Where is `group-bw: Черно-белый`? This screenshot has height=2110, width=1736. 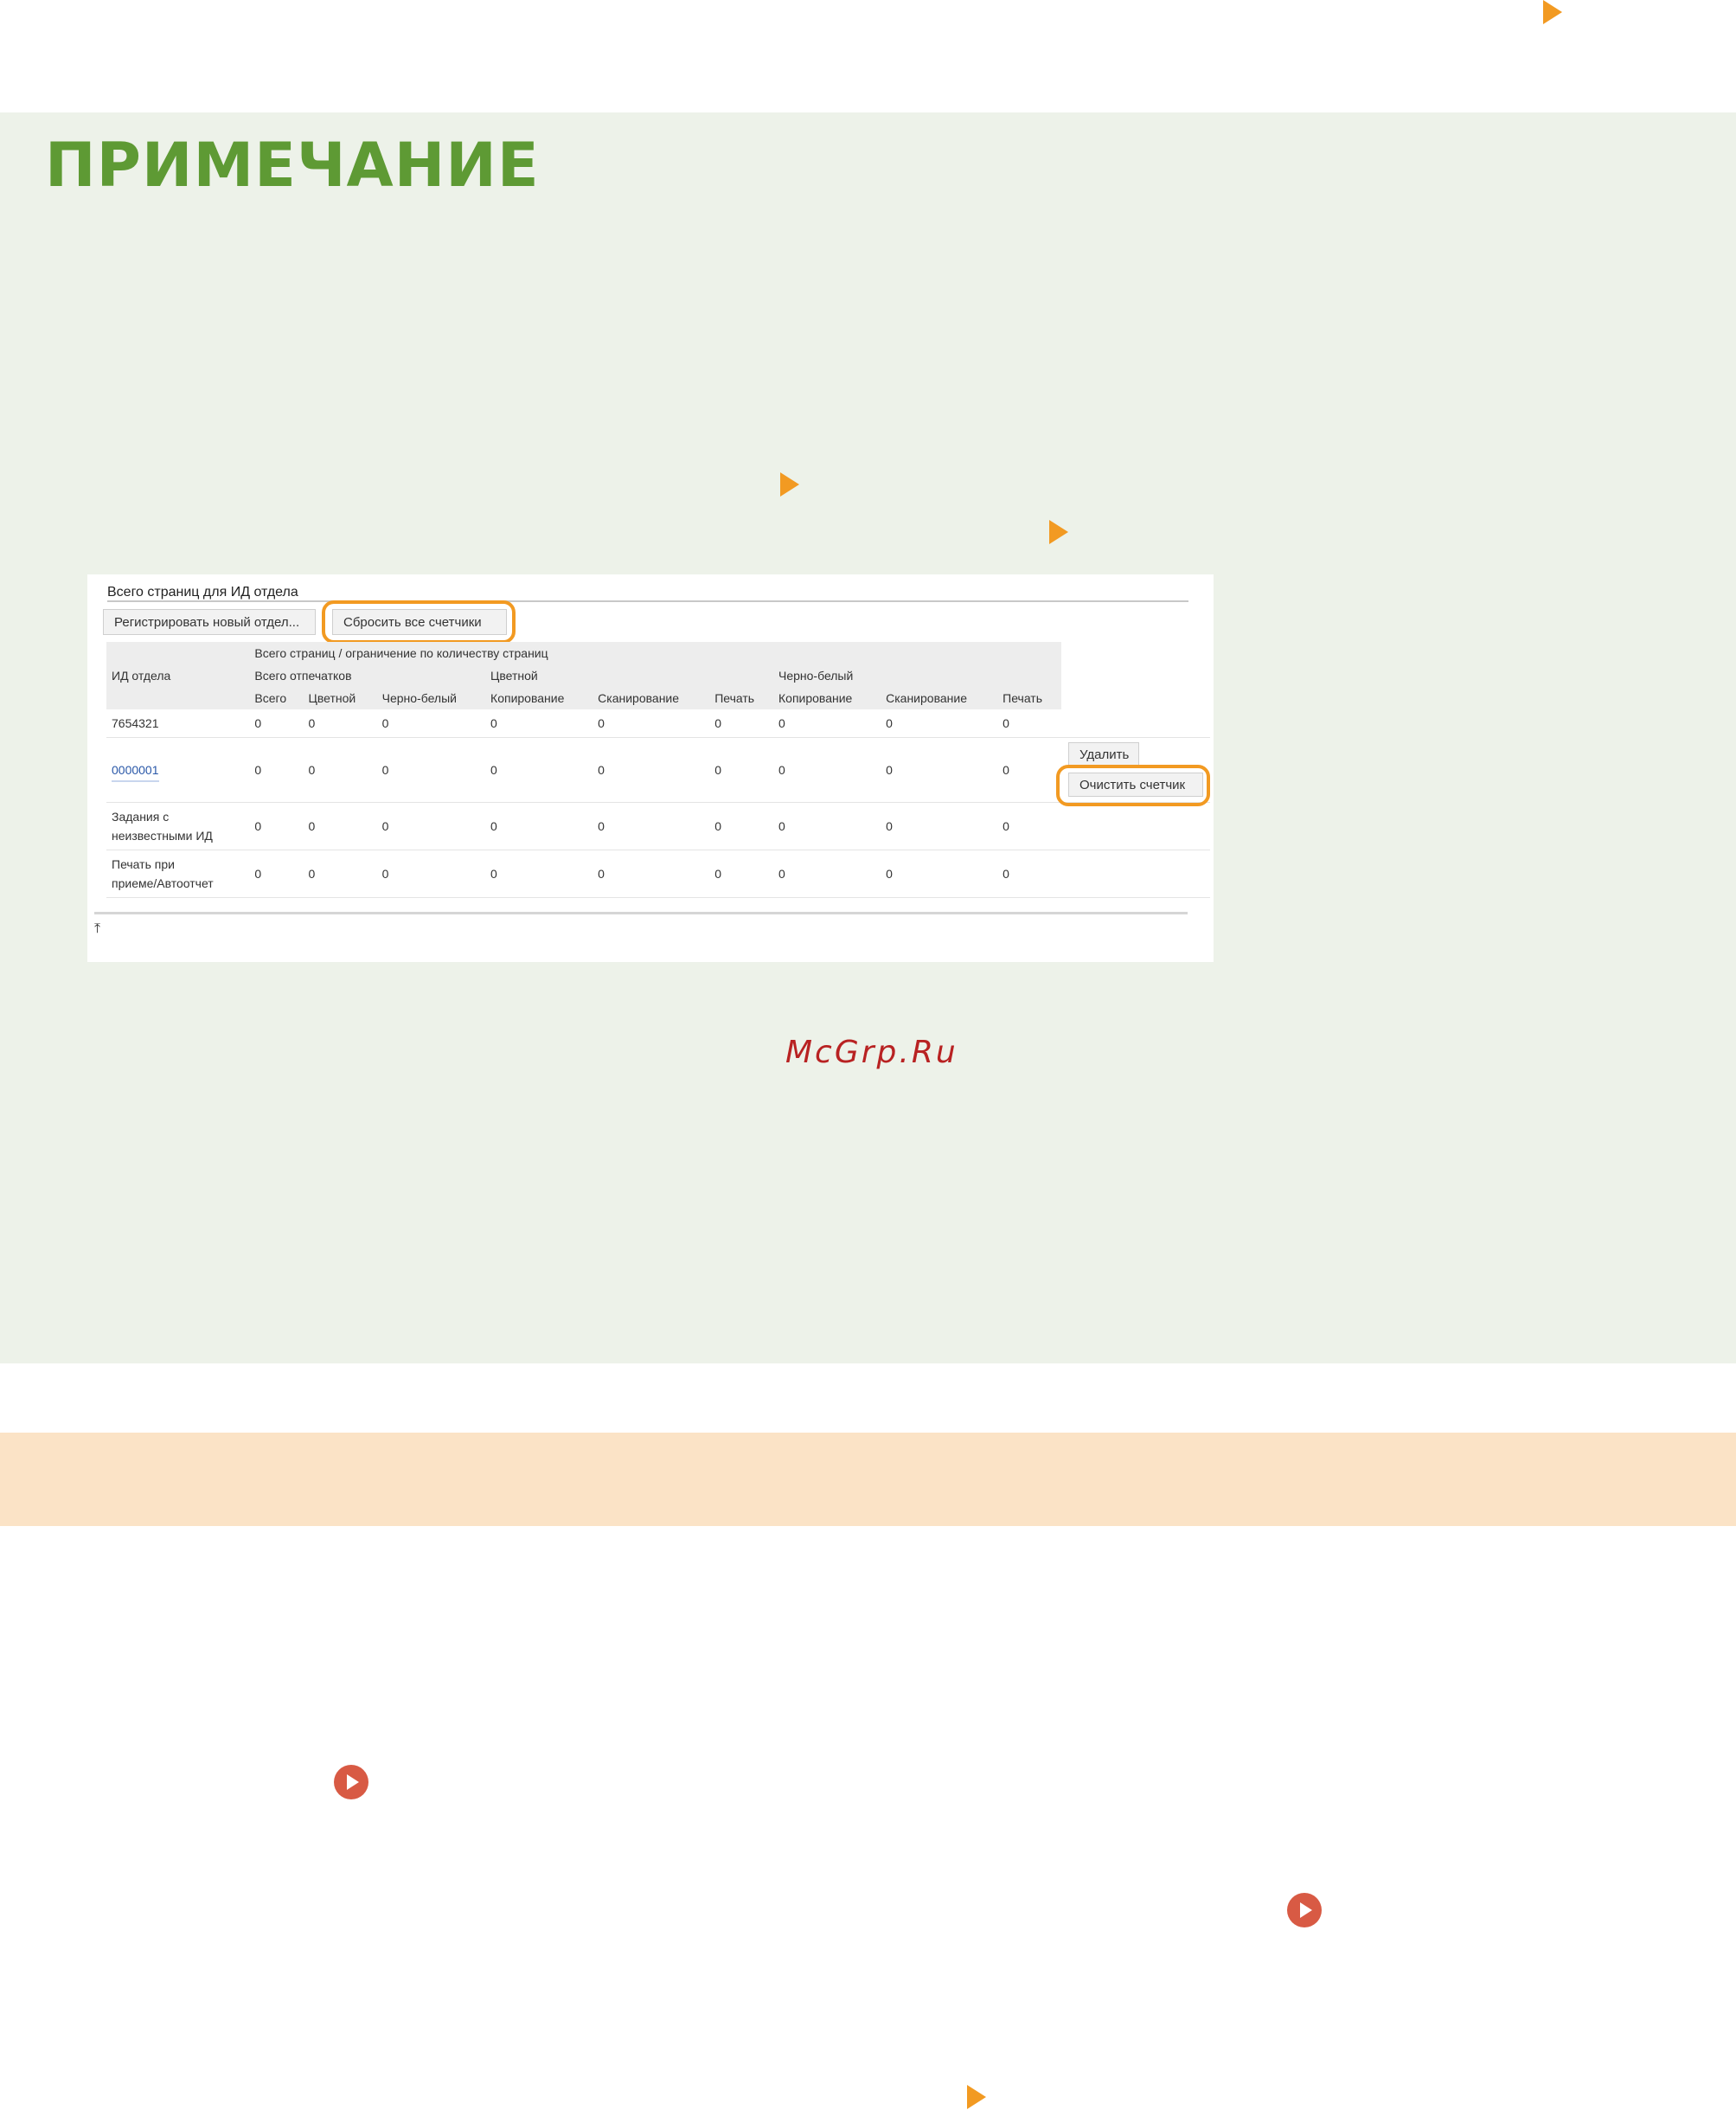
group-bw: Черно-белый is located at coordinates (816, 676).